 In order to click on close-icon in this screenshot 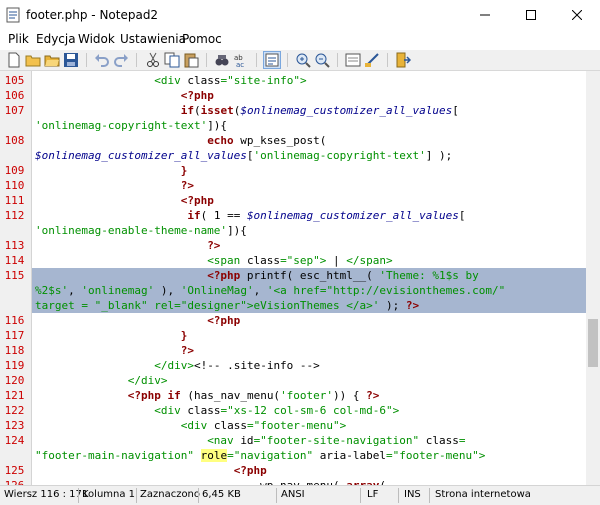, I will do `click(577, 14)`.